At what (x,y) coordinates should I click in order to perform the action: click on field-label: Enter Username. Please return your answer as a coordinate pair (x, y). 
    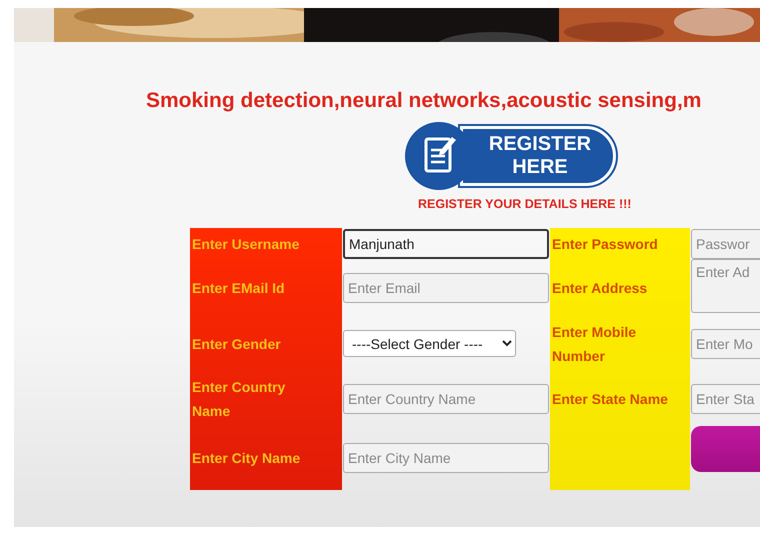
    Looking at the image, I should click on (245, 244).